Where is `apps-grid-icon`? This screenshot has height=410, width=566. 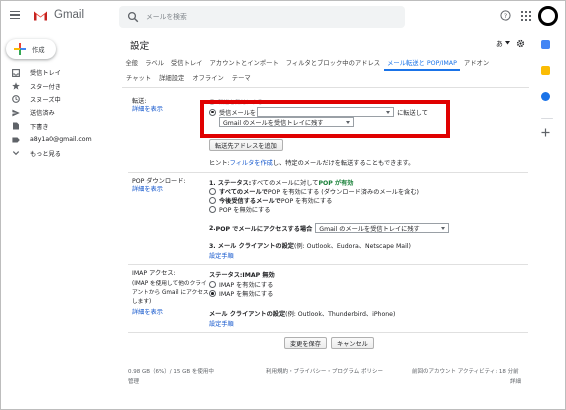 apps-grid-icon is located at coordinates (526, 16).